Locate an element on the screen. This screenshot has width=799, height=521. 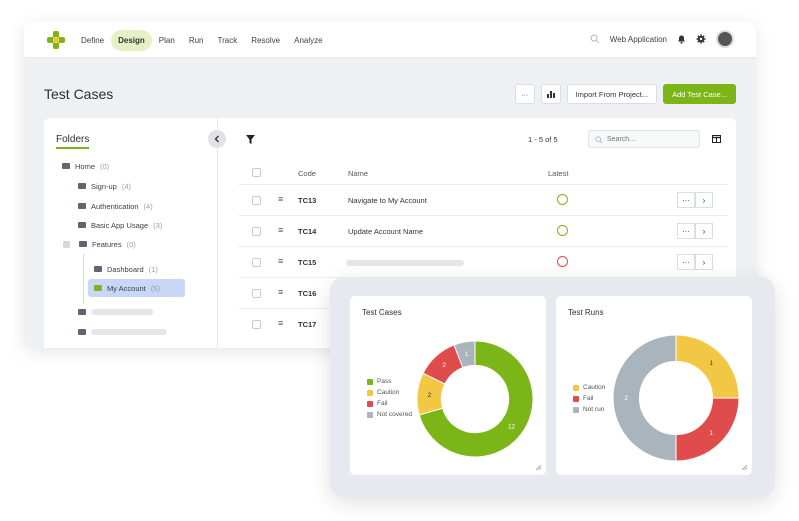
select-all-checkbox is located at coordinates (256, 172).